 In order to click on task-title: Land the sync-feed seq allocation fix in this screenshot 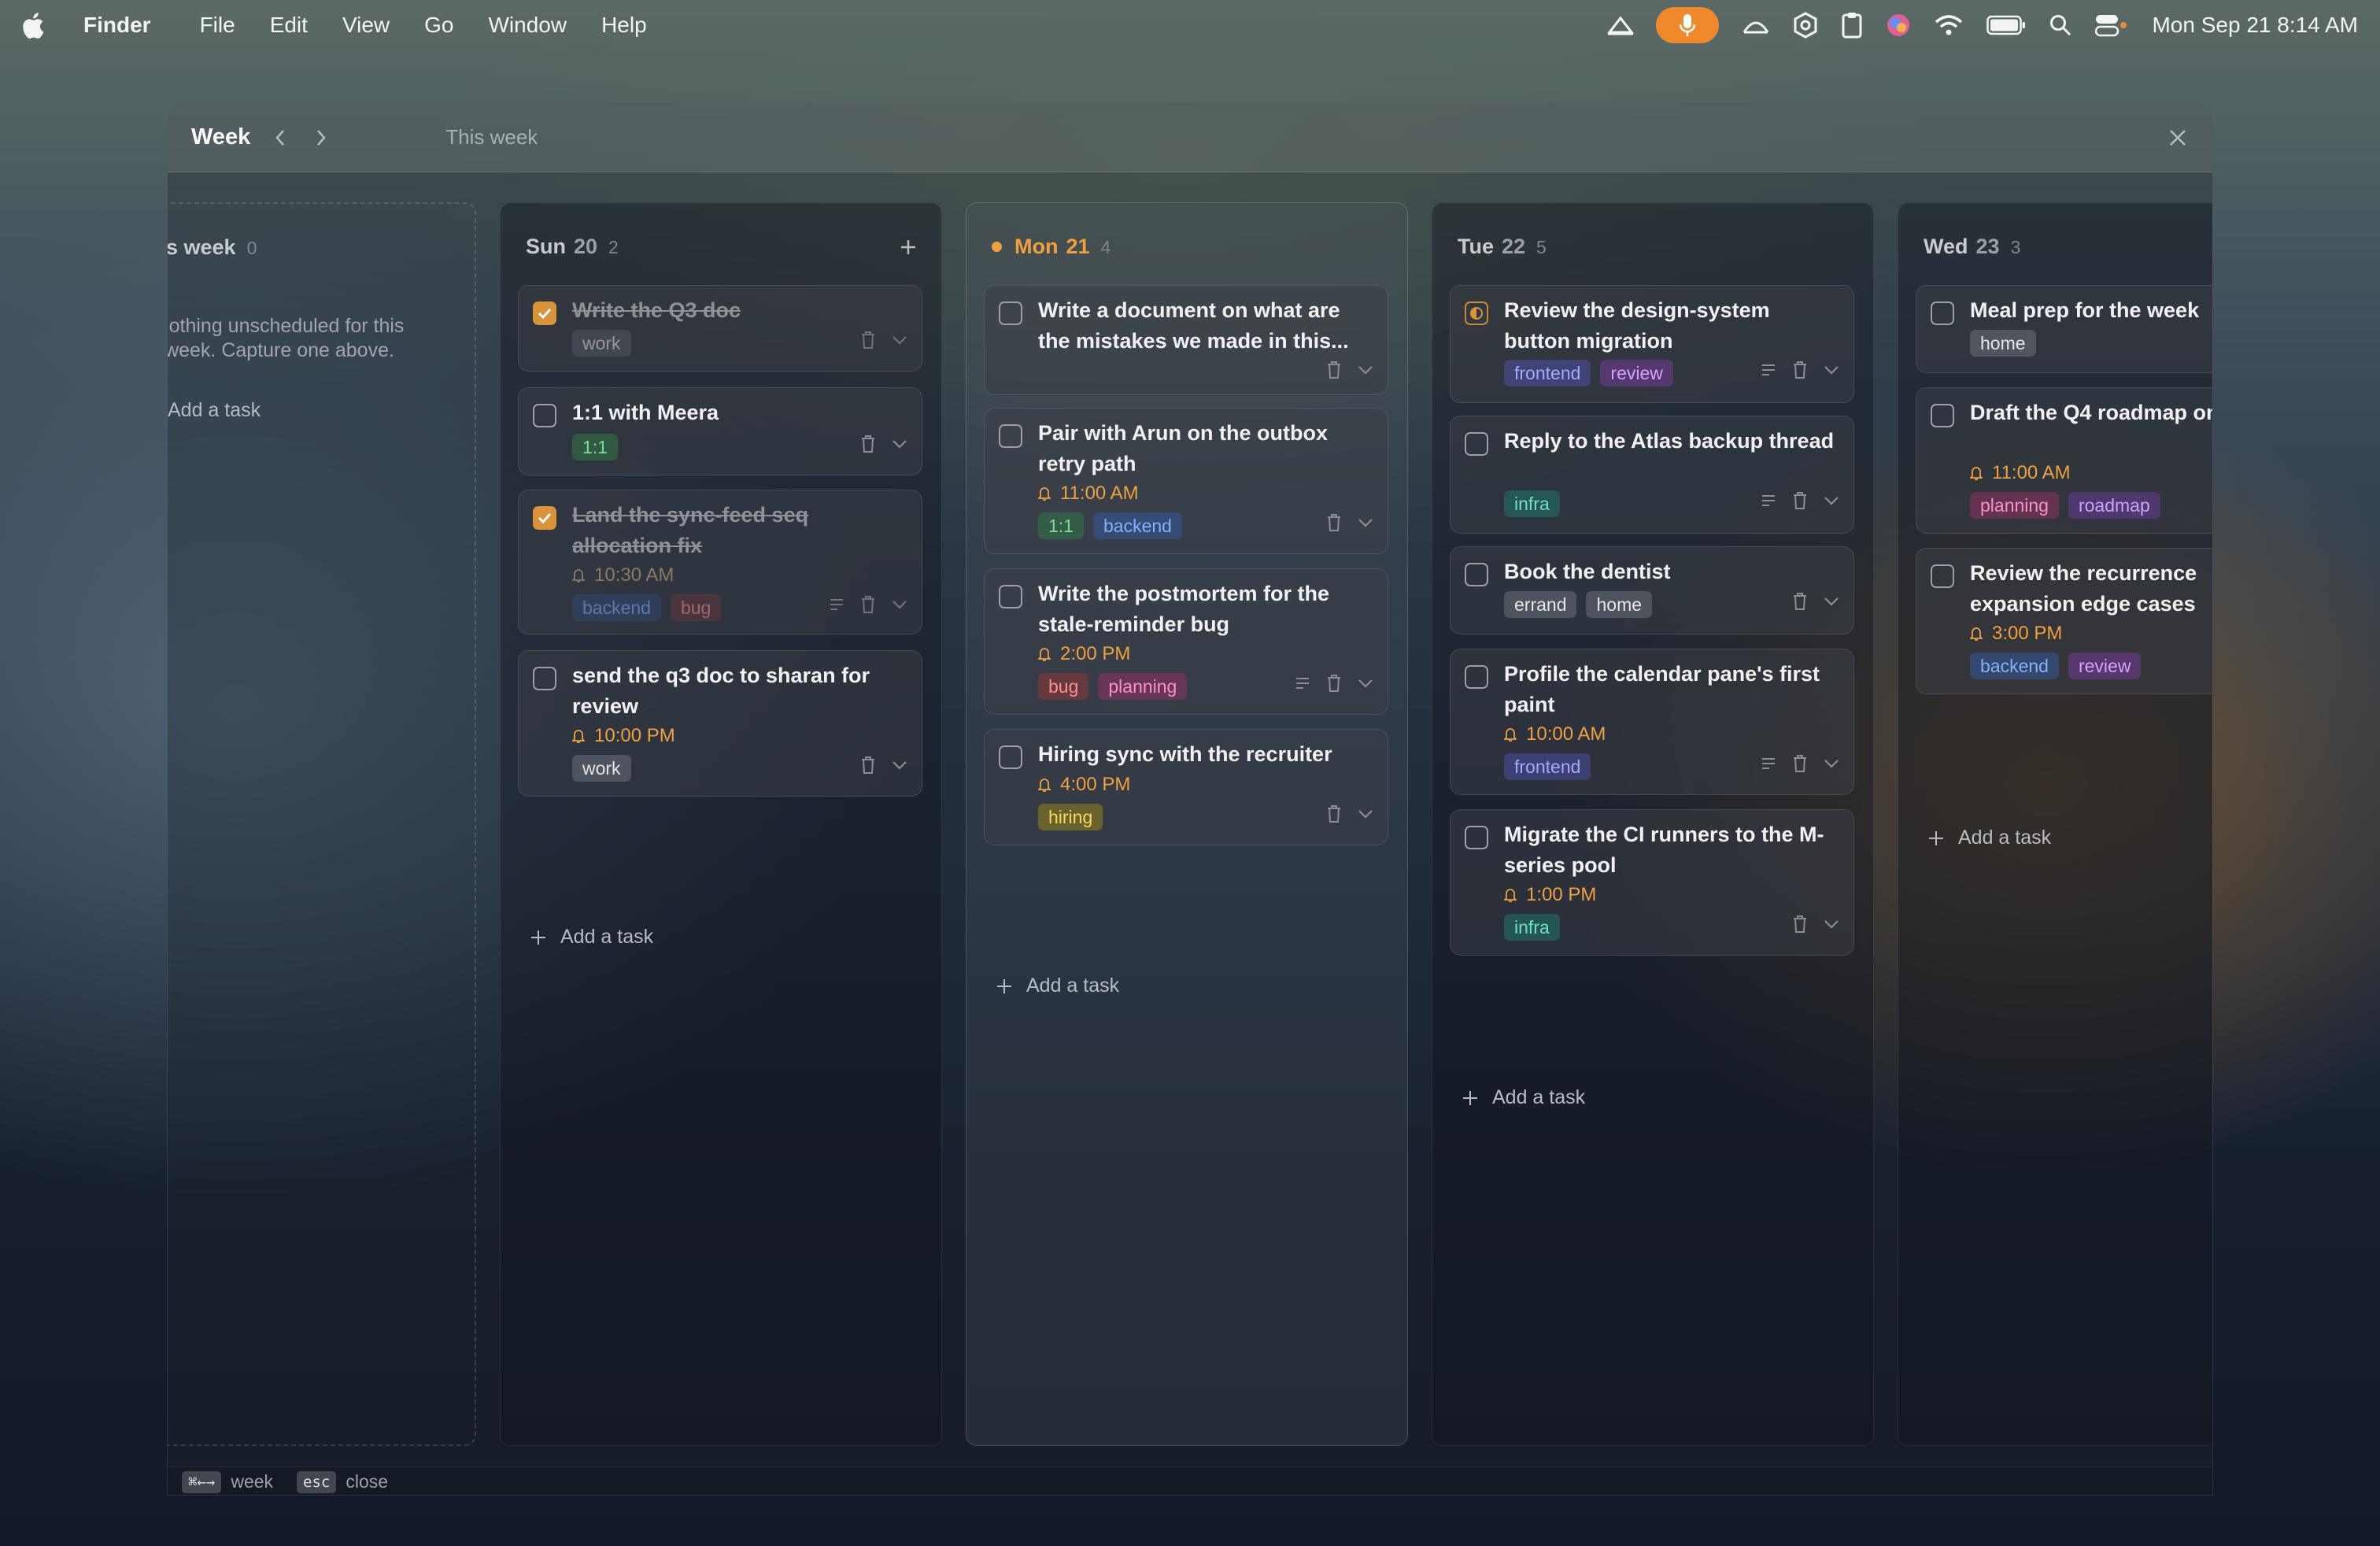, I will do `click(737, 530)`.